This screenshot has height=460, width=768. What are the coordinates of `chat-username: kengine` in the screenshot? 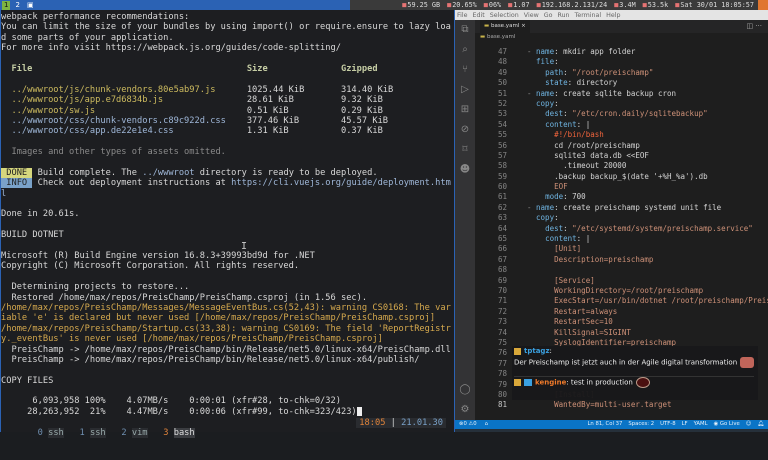 It's located at (551, 382).